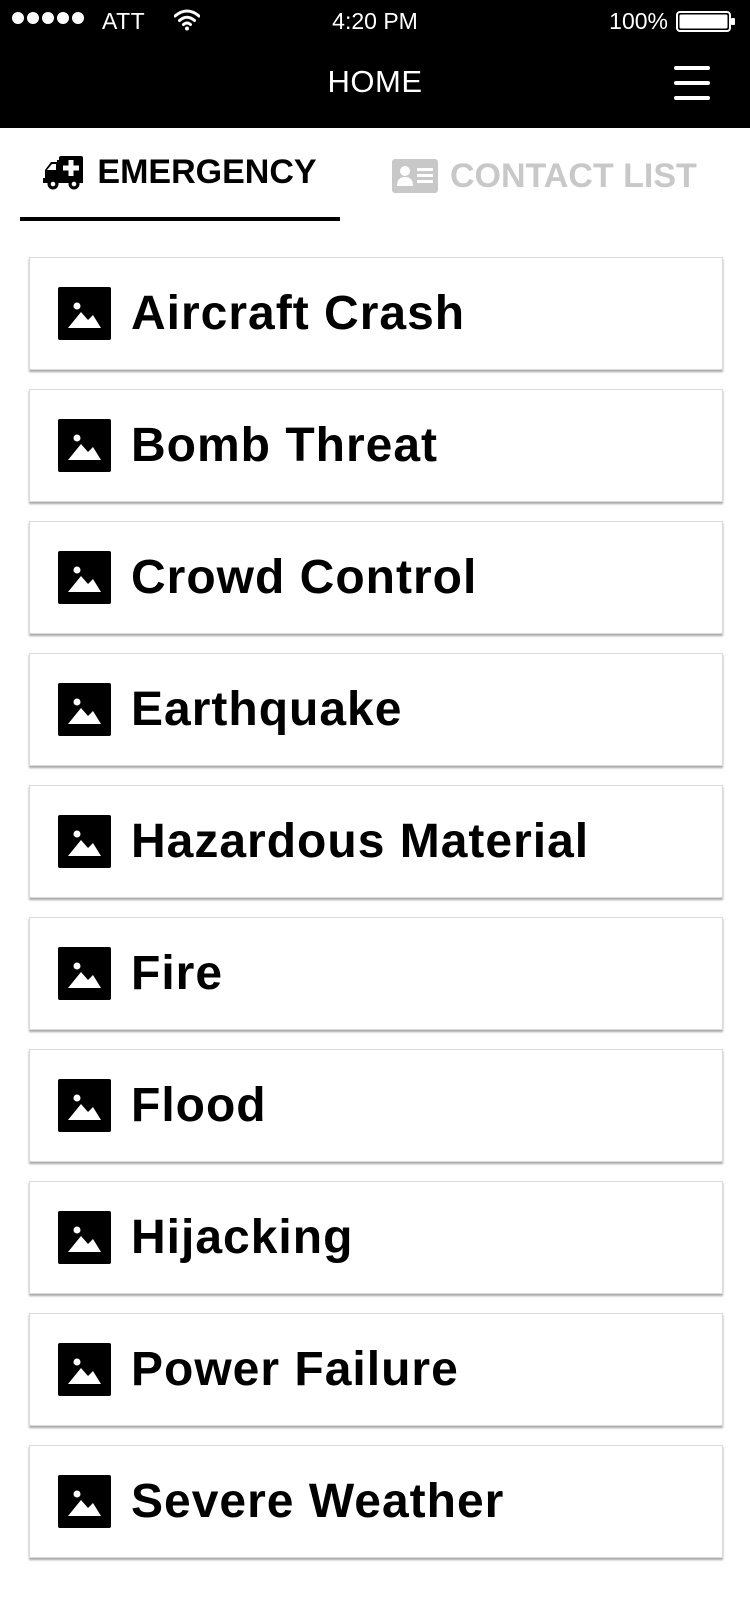 This screenshot has height=1600, width=750. I want to click on emergency-label: Power Failure, so click(295, 1369).